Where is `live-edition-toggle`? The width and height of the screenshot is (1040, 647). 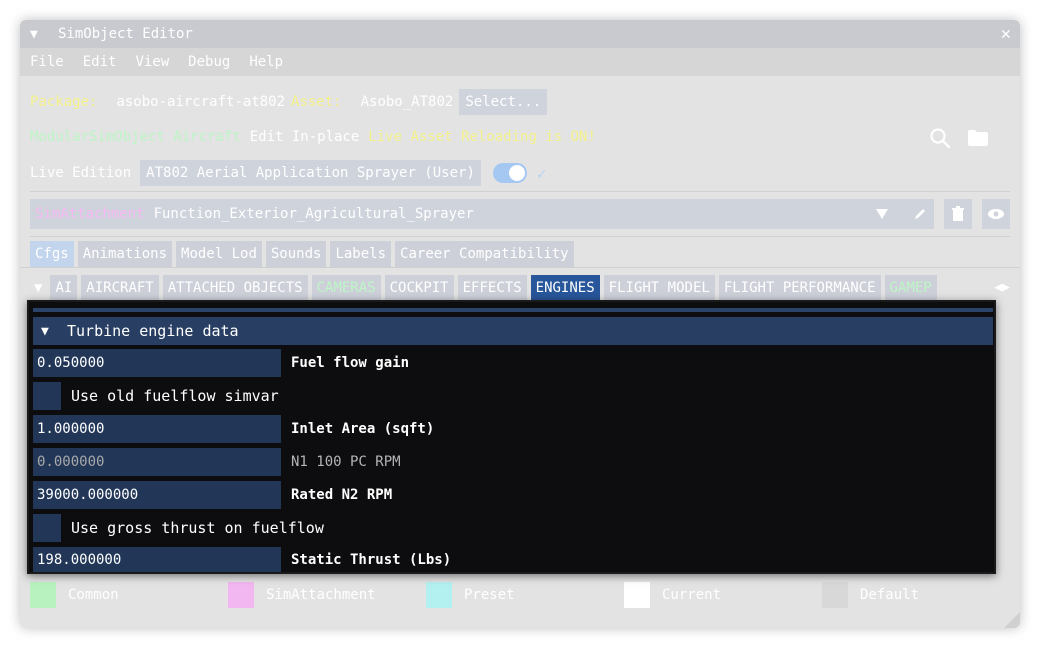
live-edition-toggle is located at coordinates (509, 173).